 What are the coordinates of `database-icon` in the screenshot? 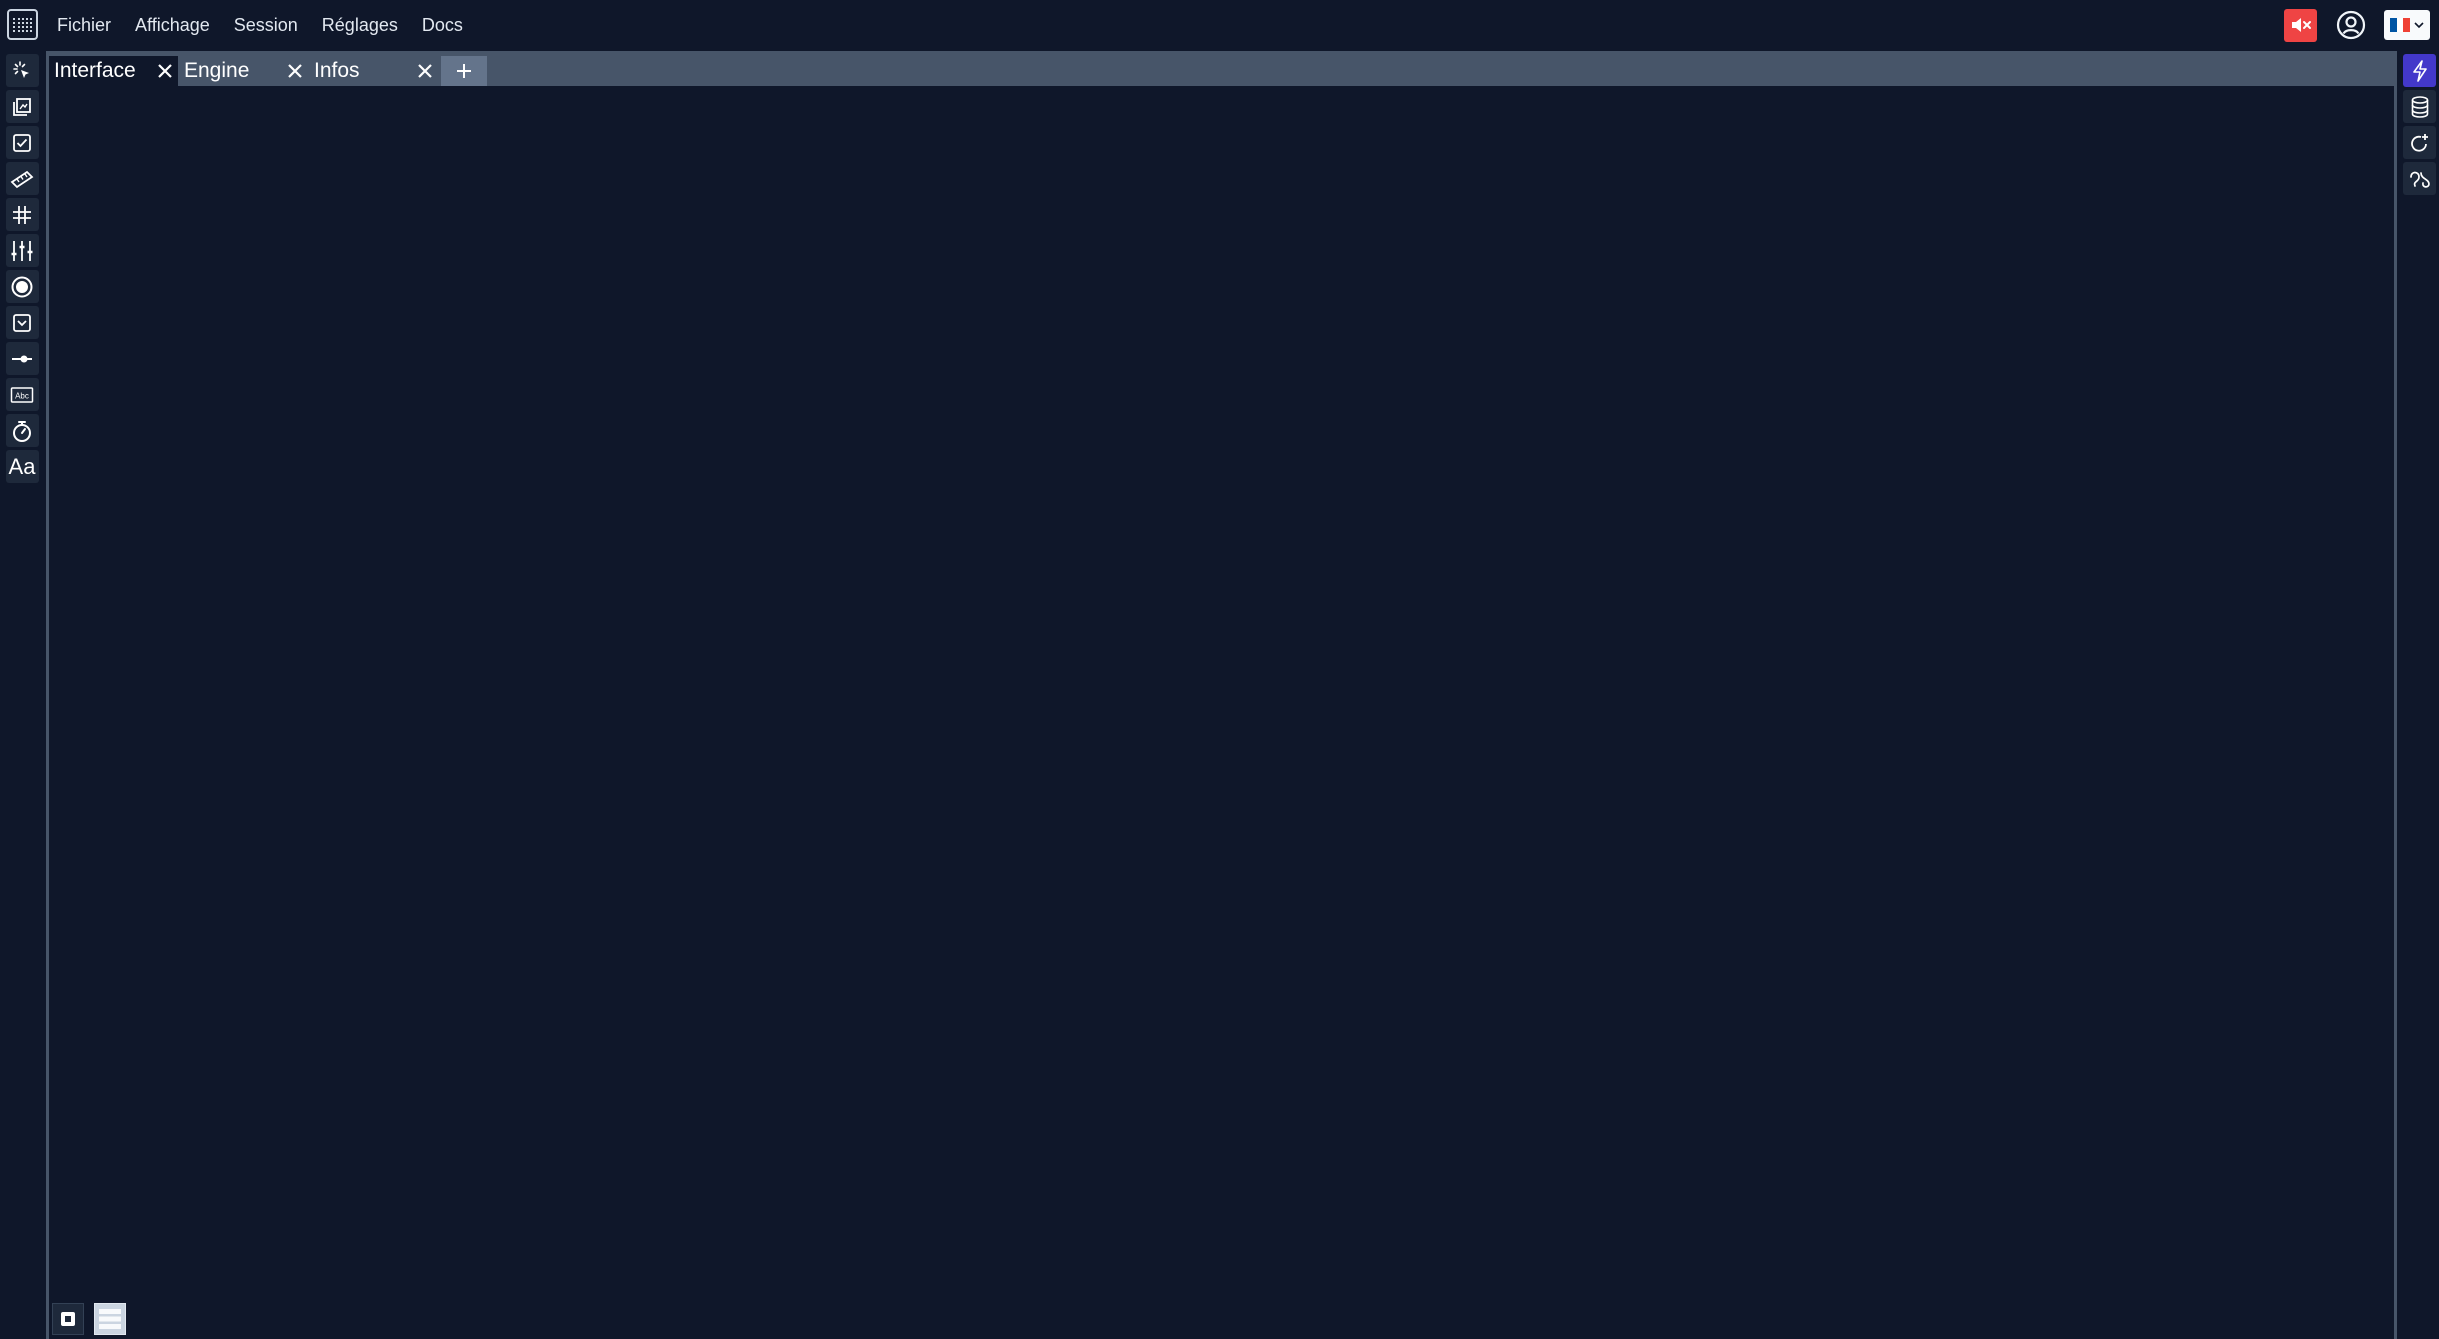 It's located at (2419, 106).